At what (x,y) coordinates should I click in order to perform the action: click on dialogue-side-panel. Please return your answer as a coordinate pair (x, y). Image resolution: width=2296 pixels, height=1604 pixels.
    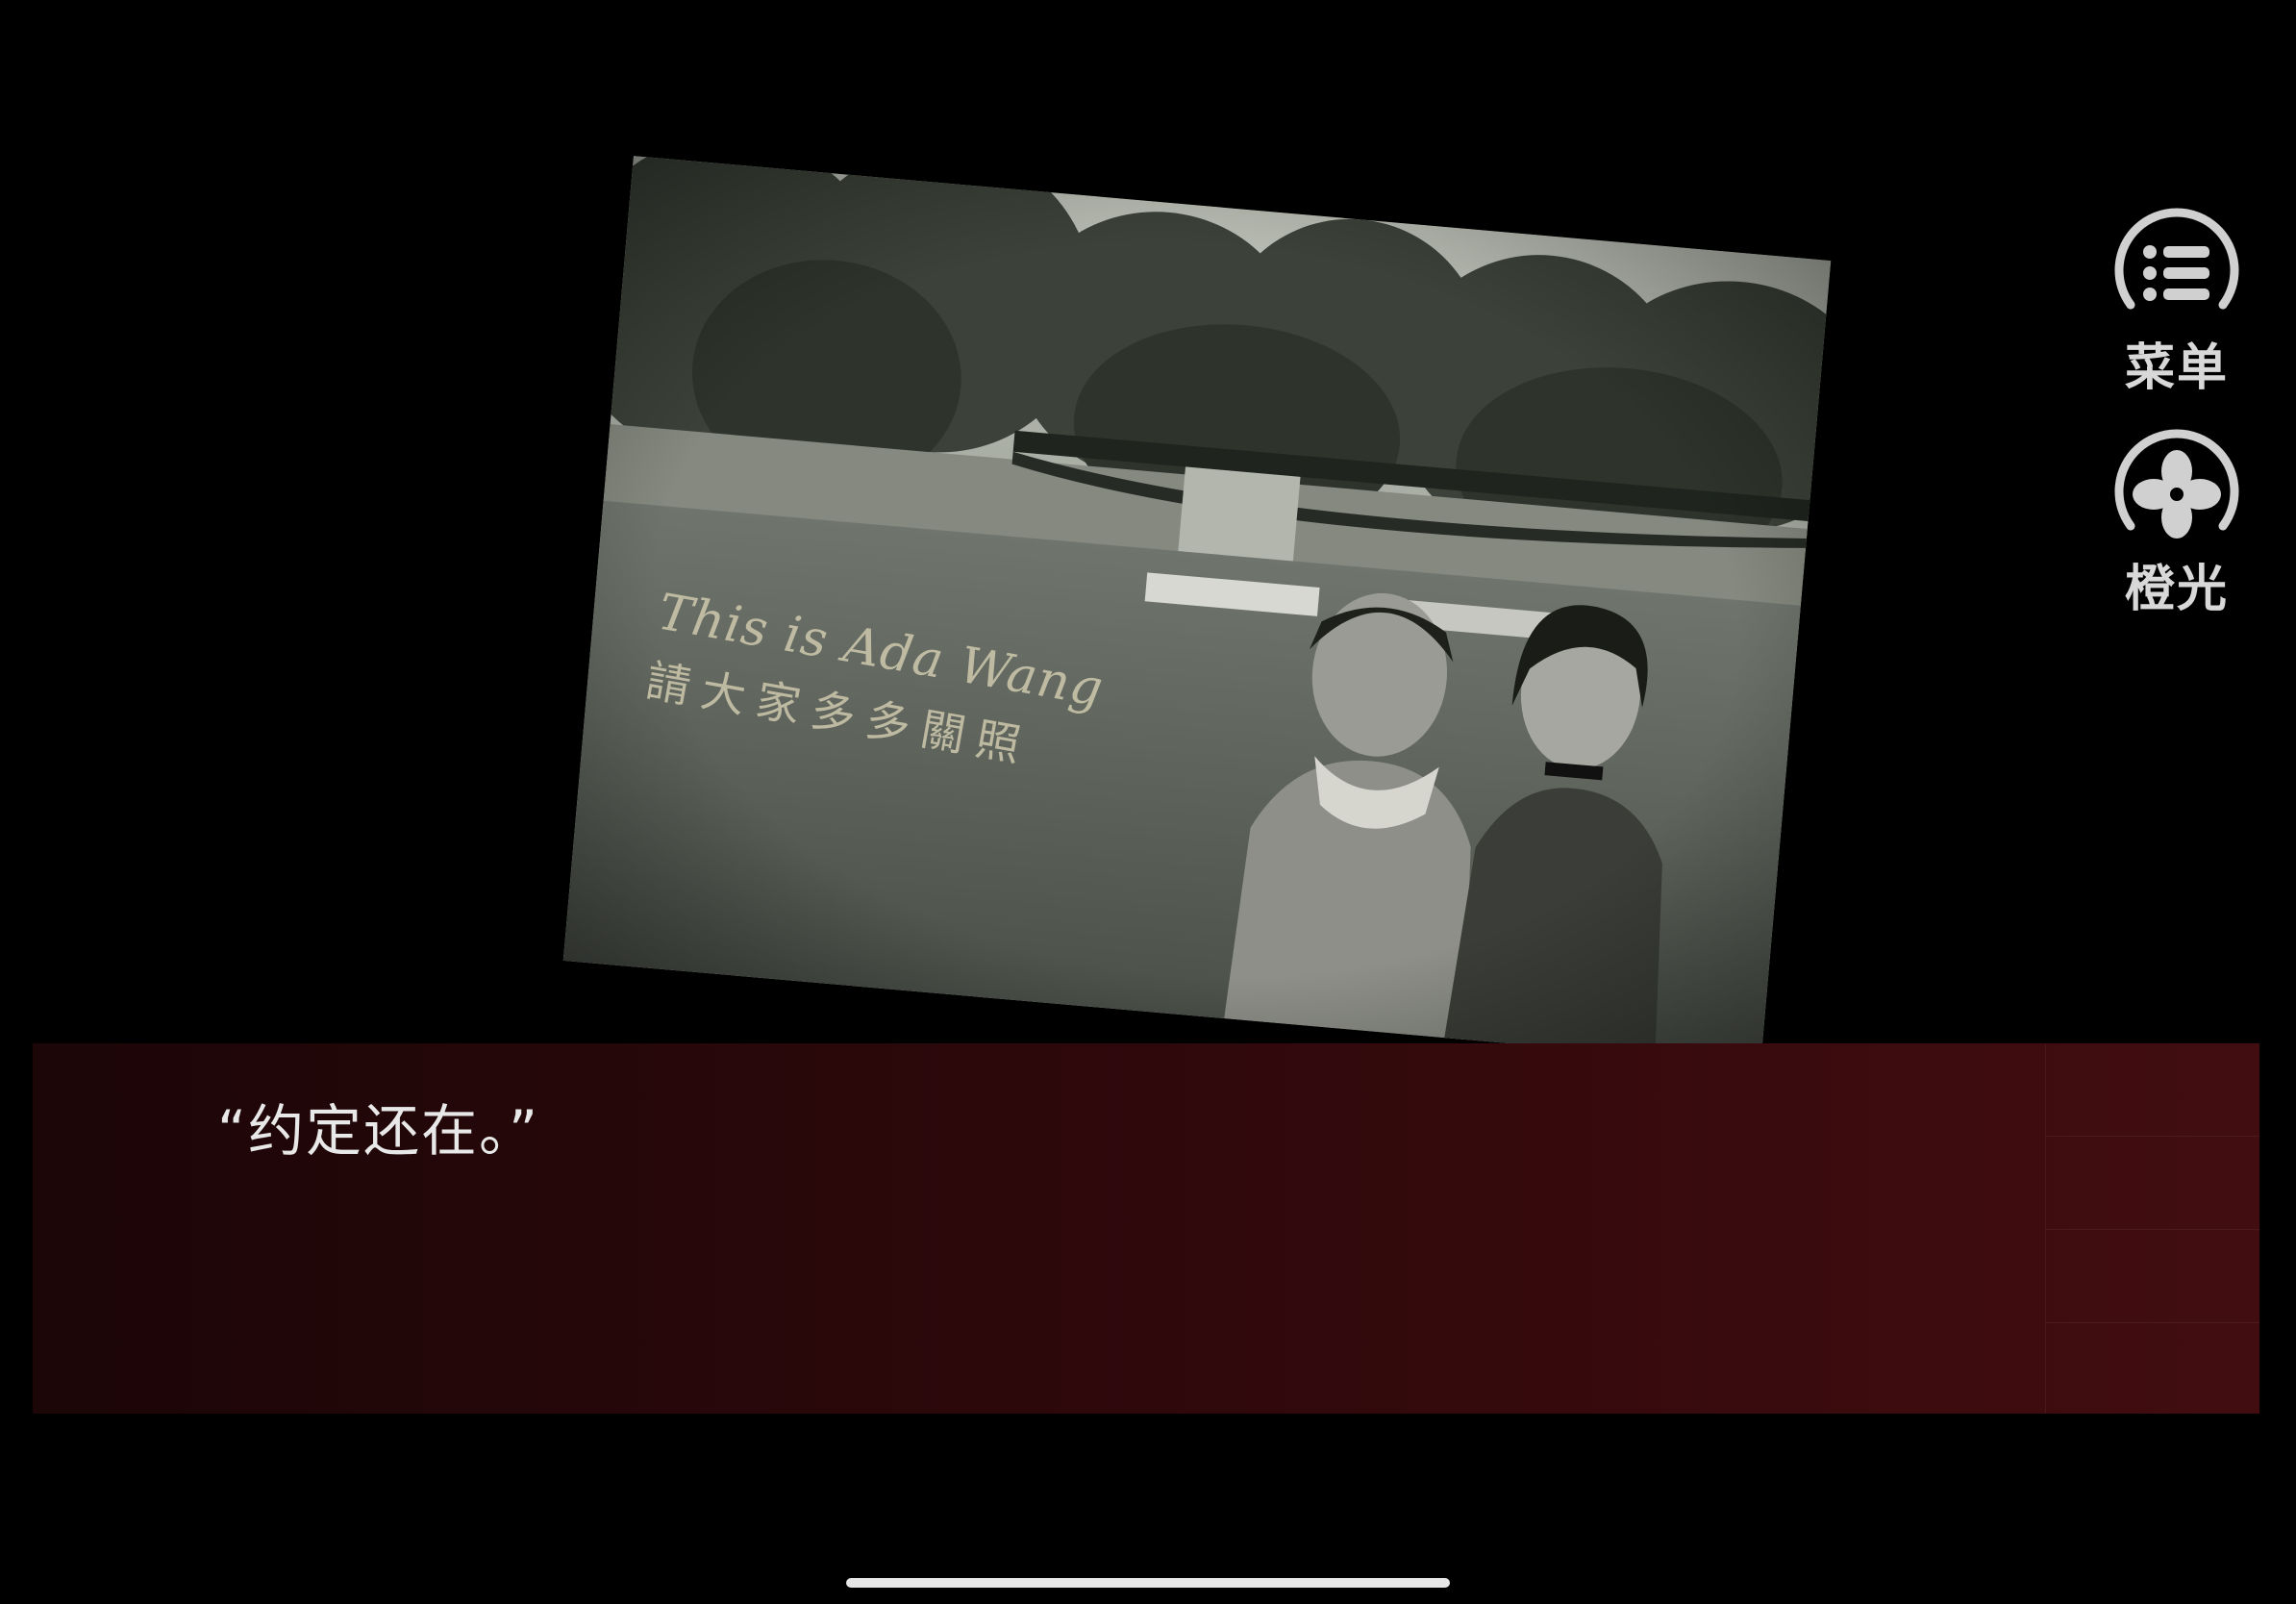
    Looking at the image, I should click on (2152, 1228).